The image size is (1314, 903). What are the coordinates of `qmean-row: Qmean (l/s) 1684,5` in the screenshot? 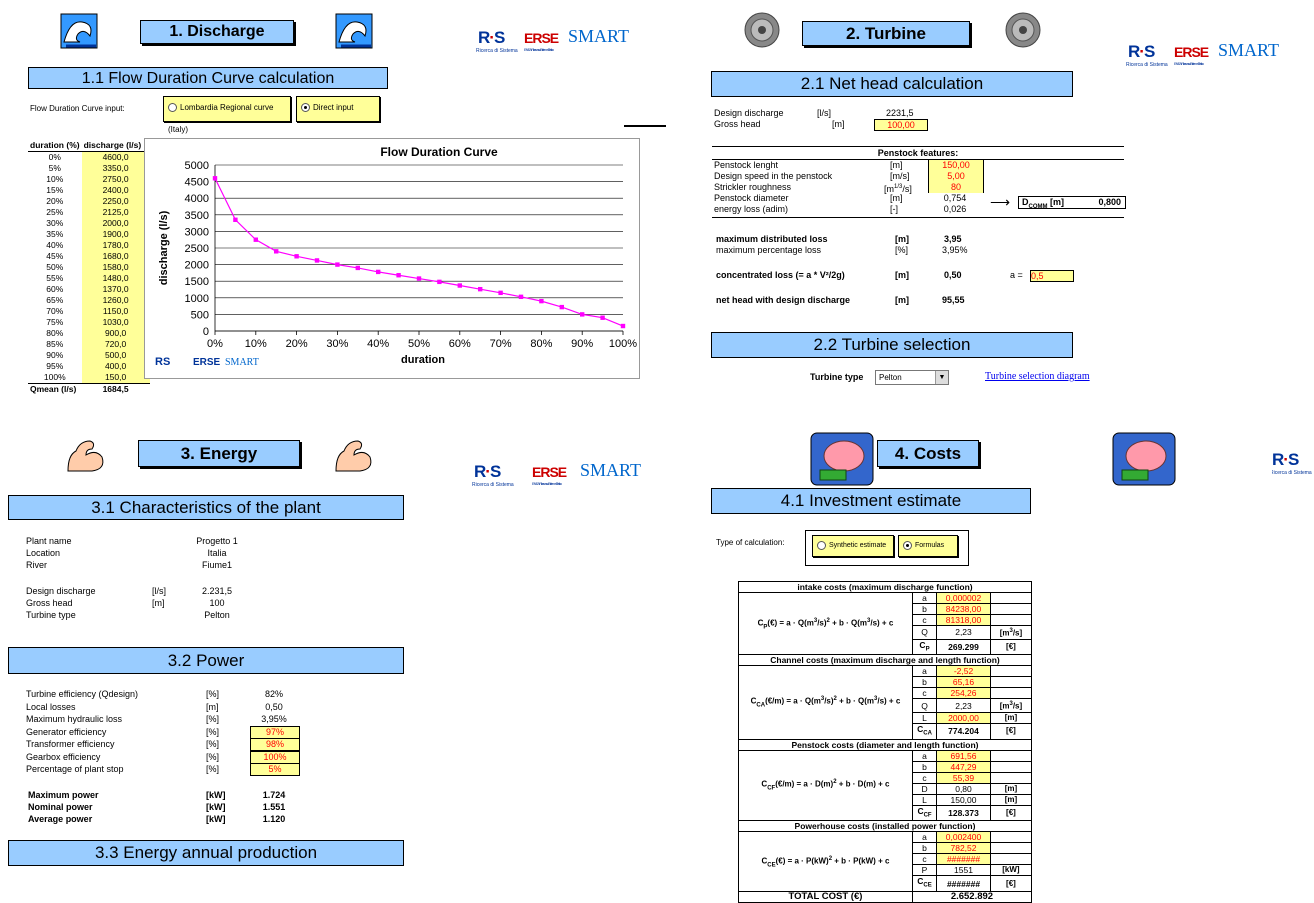 It's located at (89, 389).